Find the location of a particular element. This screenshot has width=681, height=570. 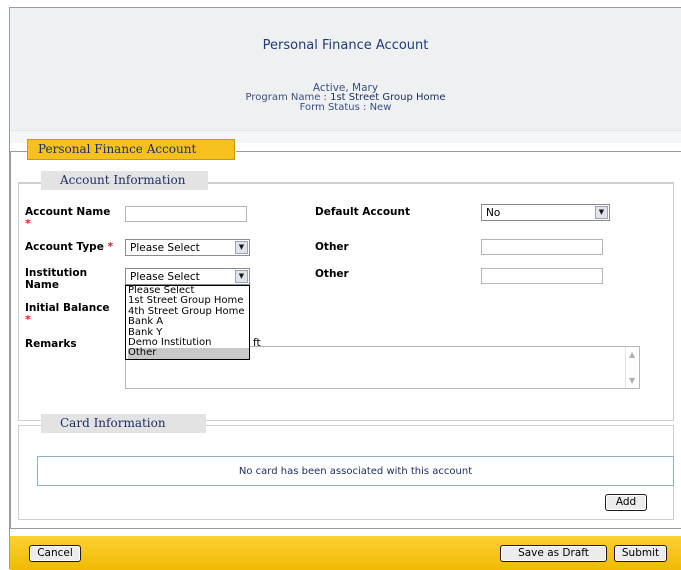

scroll-up-icon: ▲ is located at coordinates (632, 354).